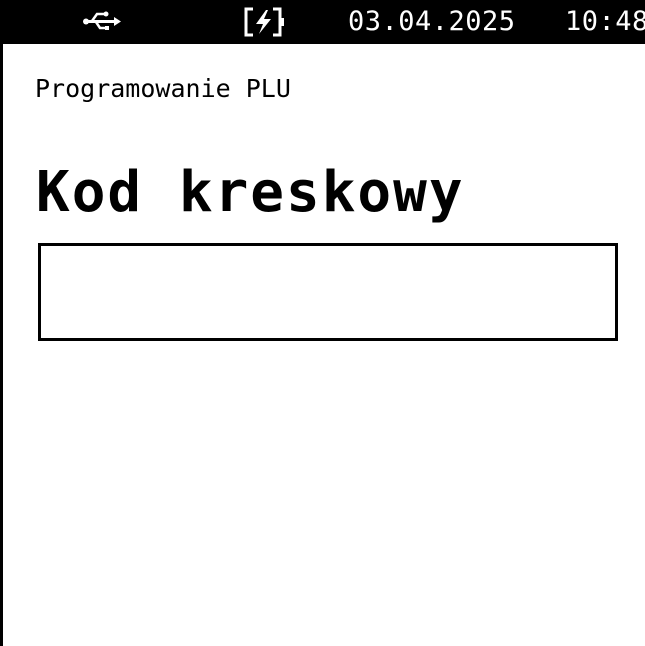  What do you see at coordinates (163, 88) in the screenshot?
I see `screen-title: Programowanie PLU` at bounding box center [163, 88].